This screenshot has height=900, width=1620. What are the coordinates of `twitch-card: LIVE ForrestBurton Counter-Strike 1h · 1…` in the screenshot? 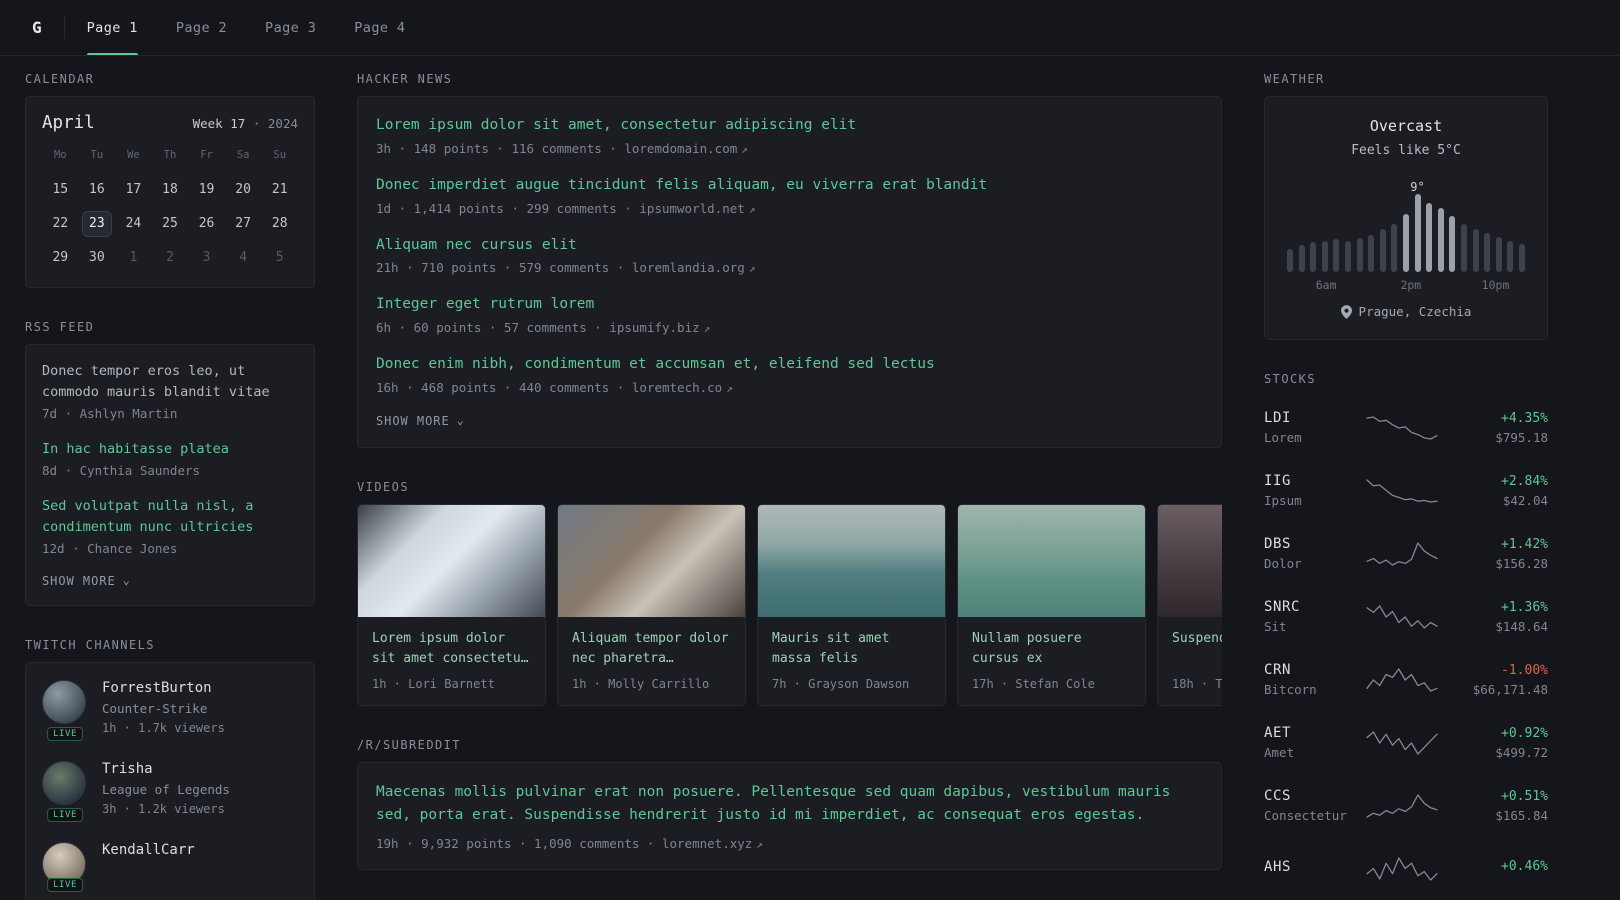 It's located at (170, 780).